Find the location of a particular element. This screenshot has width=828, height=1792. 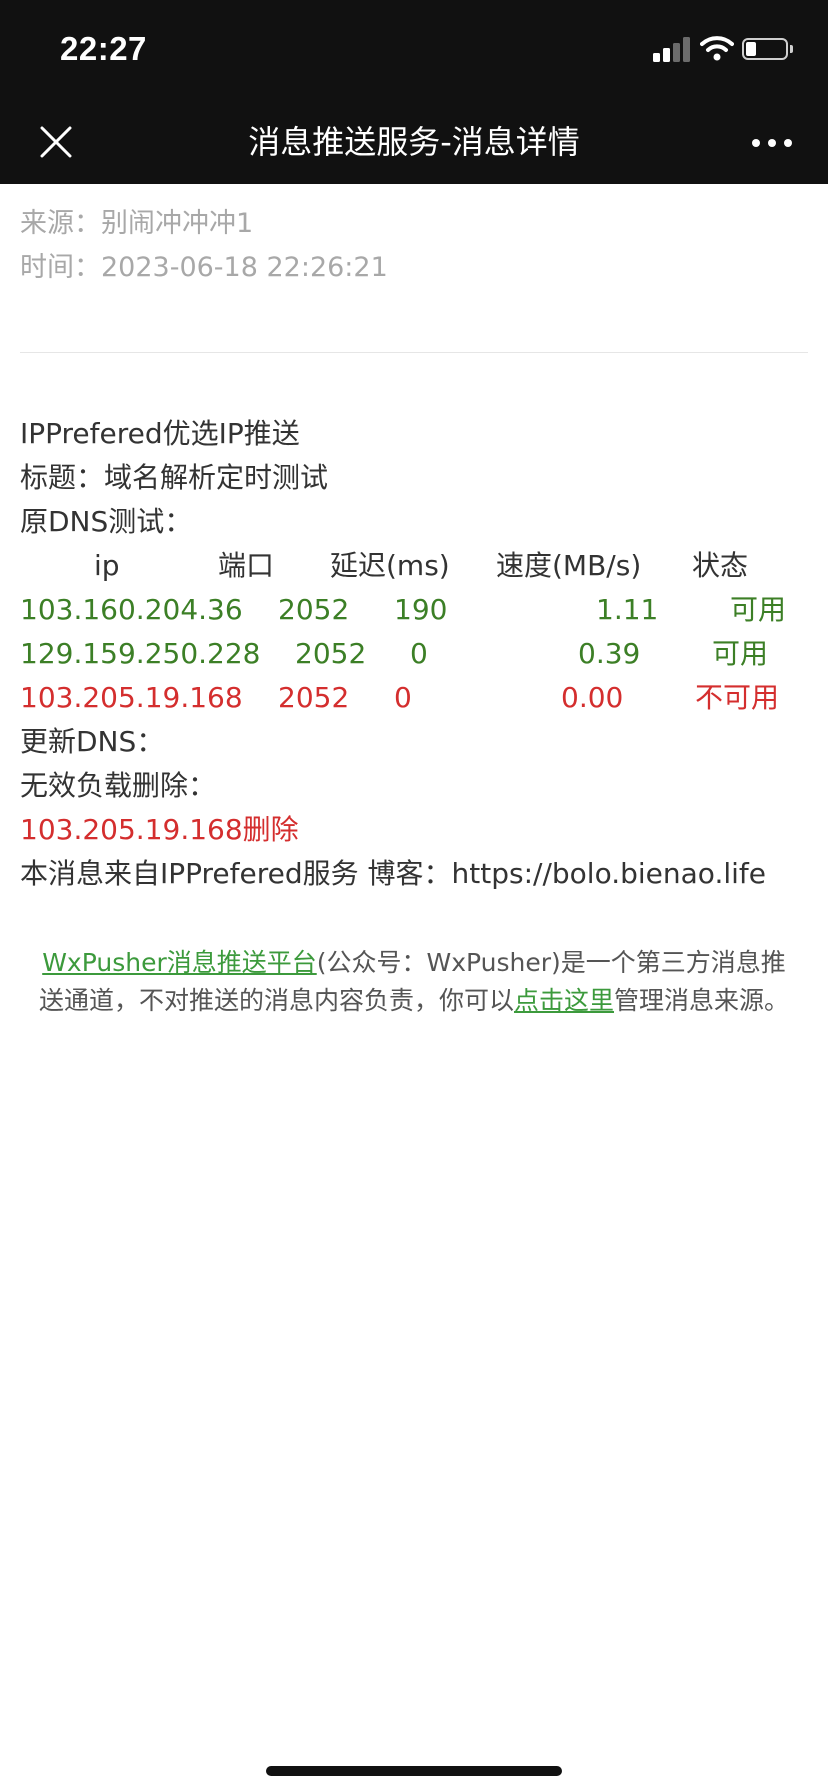

row-ip: 103.160.204.36 is located at coordinates (131, 609).